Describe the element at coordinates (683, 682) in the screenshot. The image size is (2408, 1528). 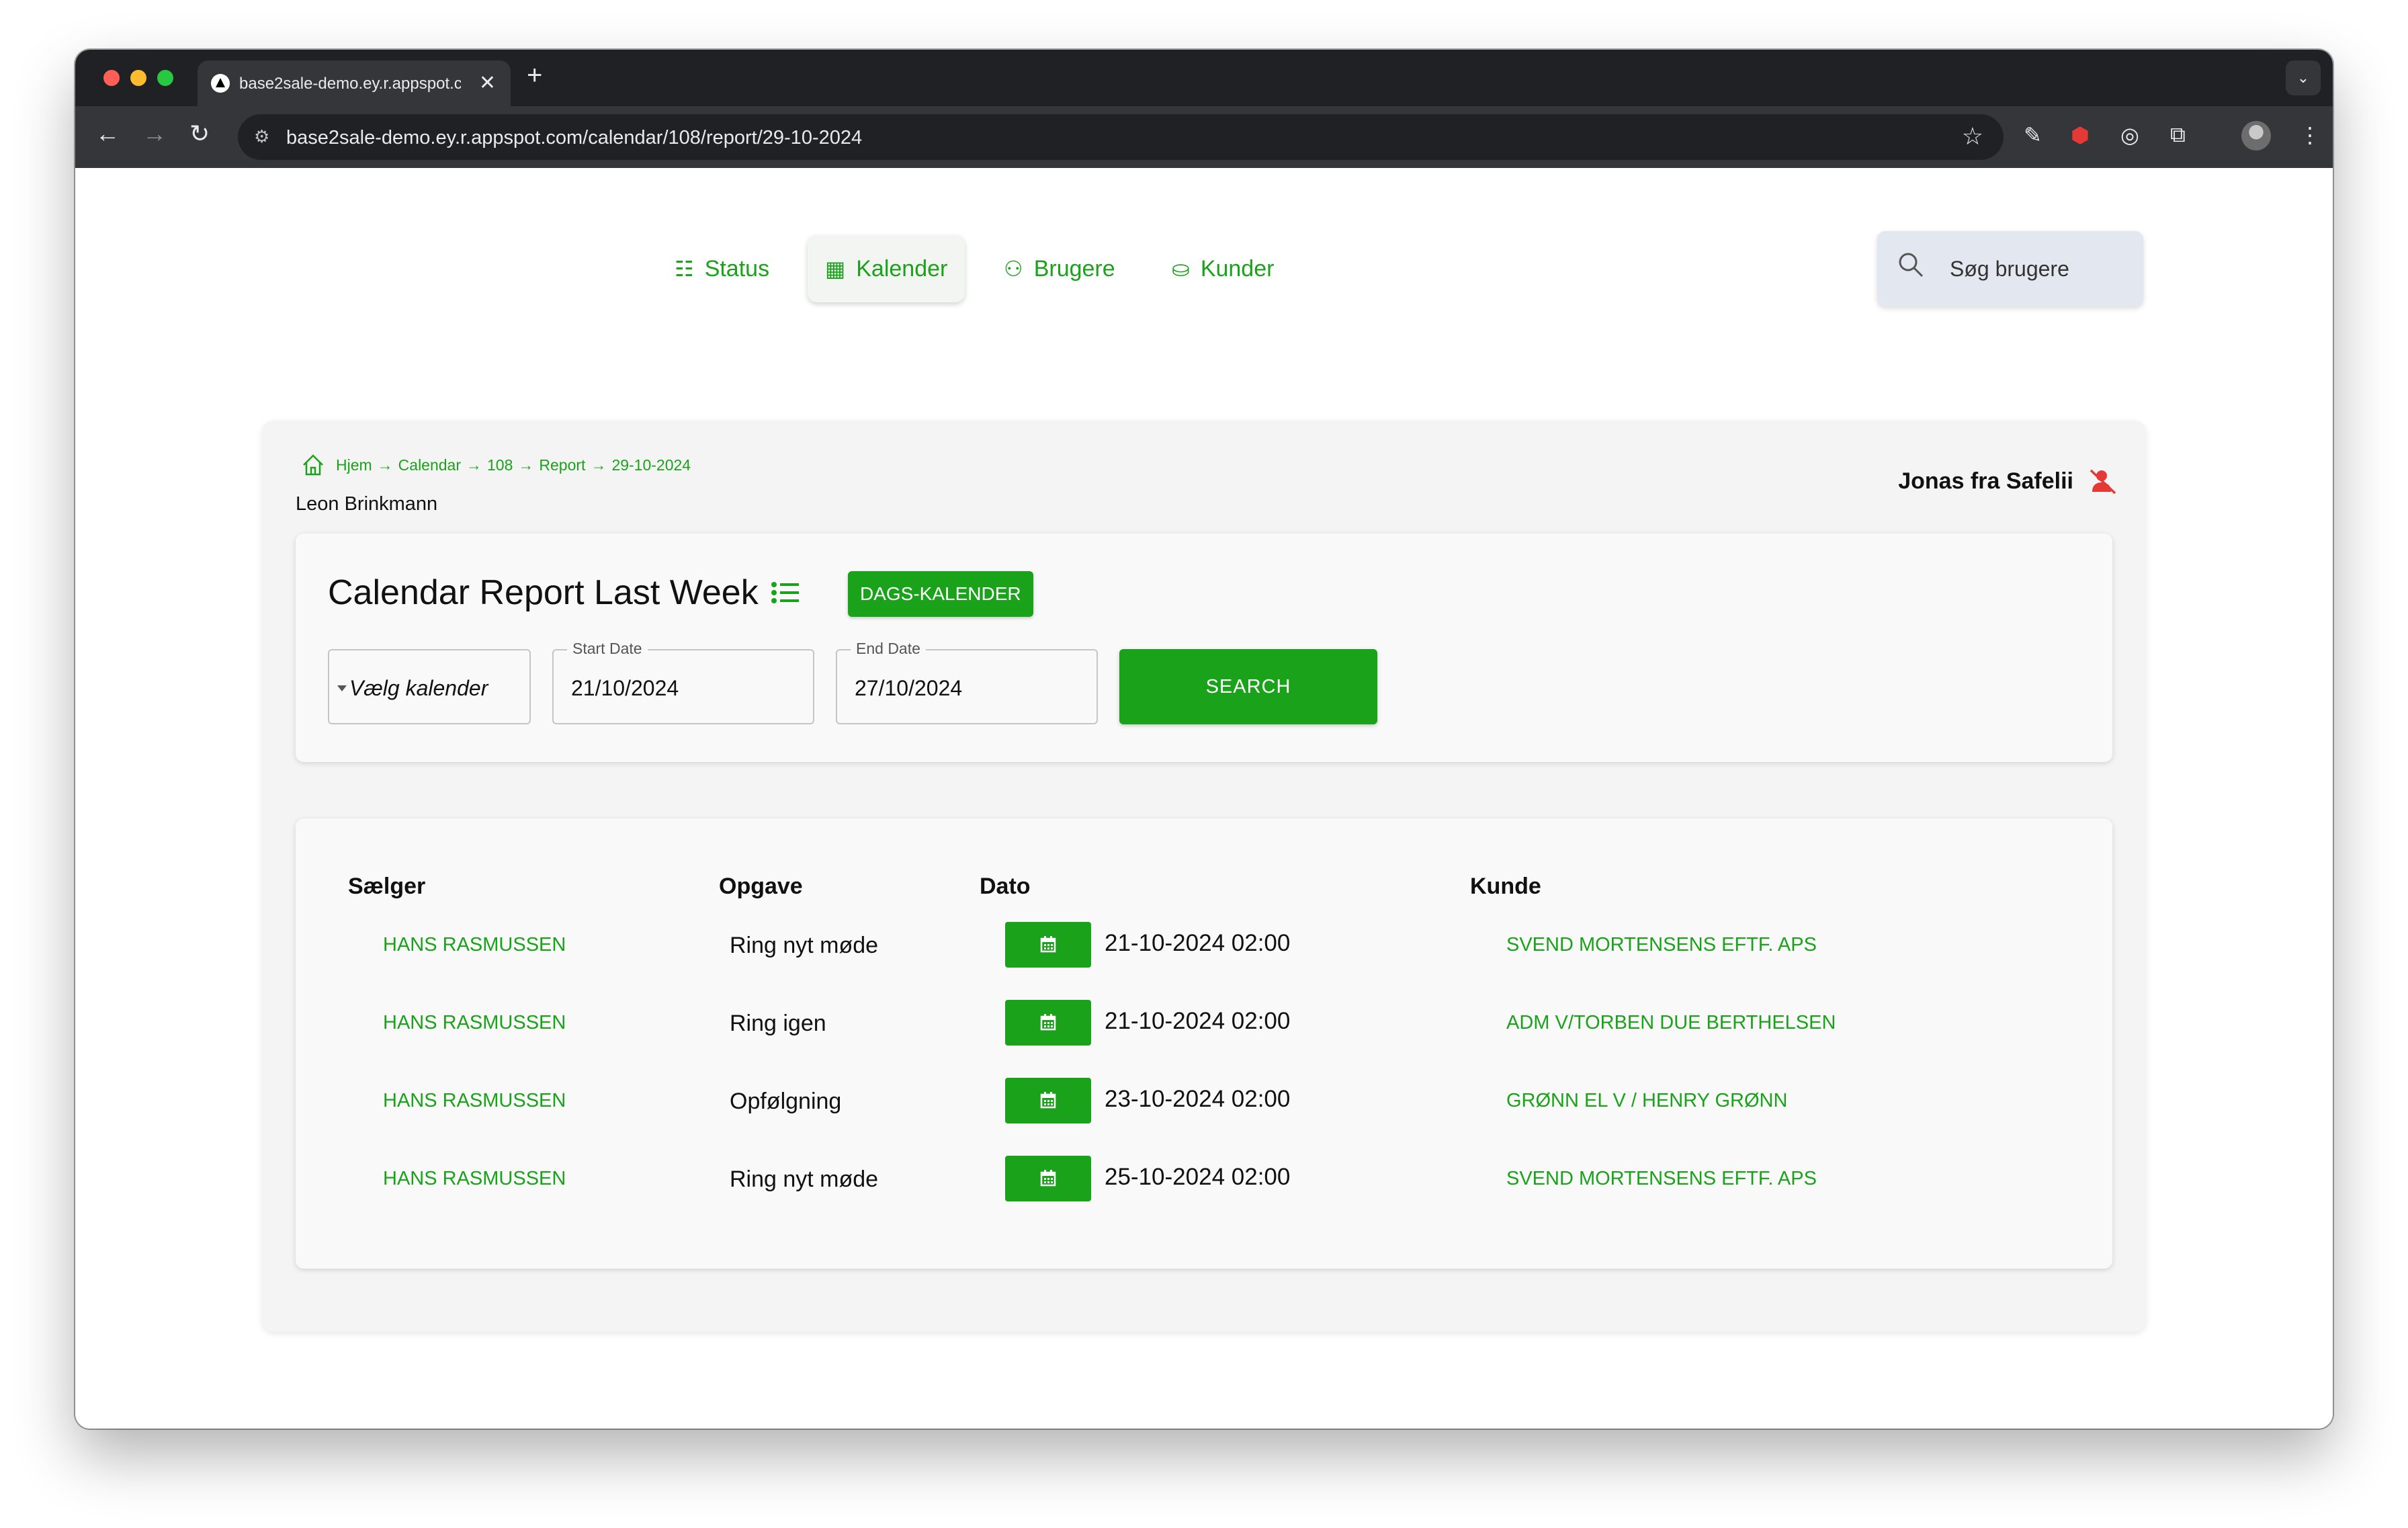
I see `start-date-field: Start Date 21/10/2024` at that location.